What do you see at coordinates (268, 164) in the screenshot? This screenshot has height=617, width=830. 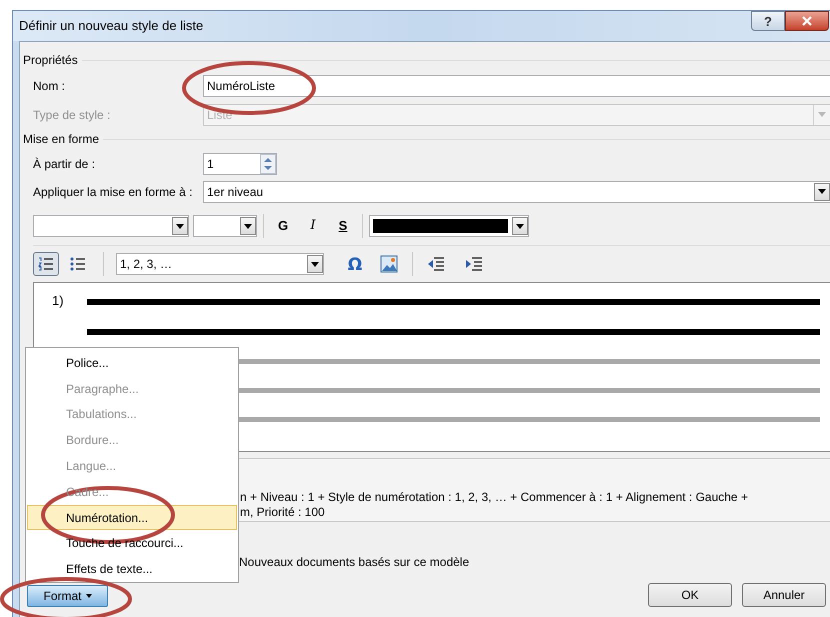 I see `spinner-arrows-icon` at bounding box center [268, 164].